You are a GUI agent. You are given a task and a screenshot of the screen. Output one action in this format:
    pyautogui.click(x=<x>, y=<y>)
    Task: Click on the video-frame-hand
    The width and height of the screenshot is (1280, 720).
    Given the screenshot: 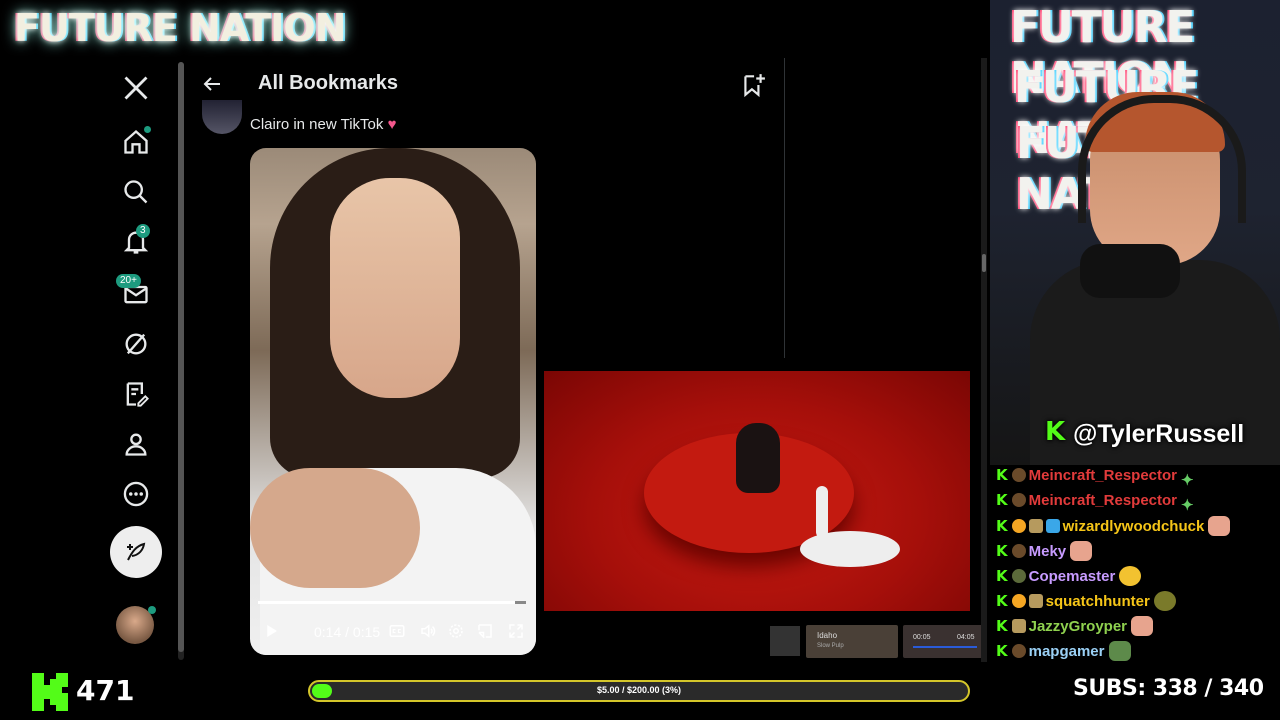 What is the action you would take?
    pyautogui.click(x=335, y=528)
    